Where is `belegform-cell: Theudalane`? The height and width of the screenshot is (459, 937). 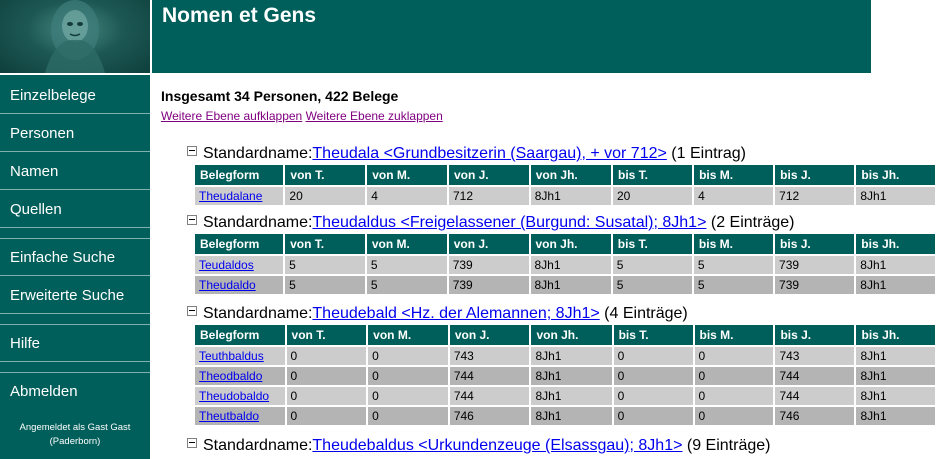
belegform-cell: Theudalane is located at coordinates (239, 196).